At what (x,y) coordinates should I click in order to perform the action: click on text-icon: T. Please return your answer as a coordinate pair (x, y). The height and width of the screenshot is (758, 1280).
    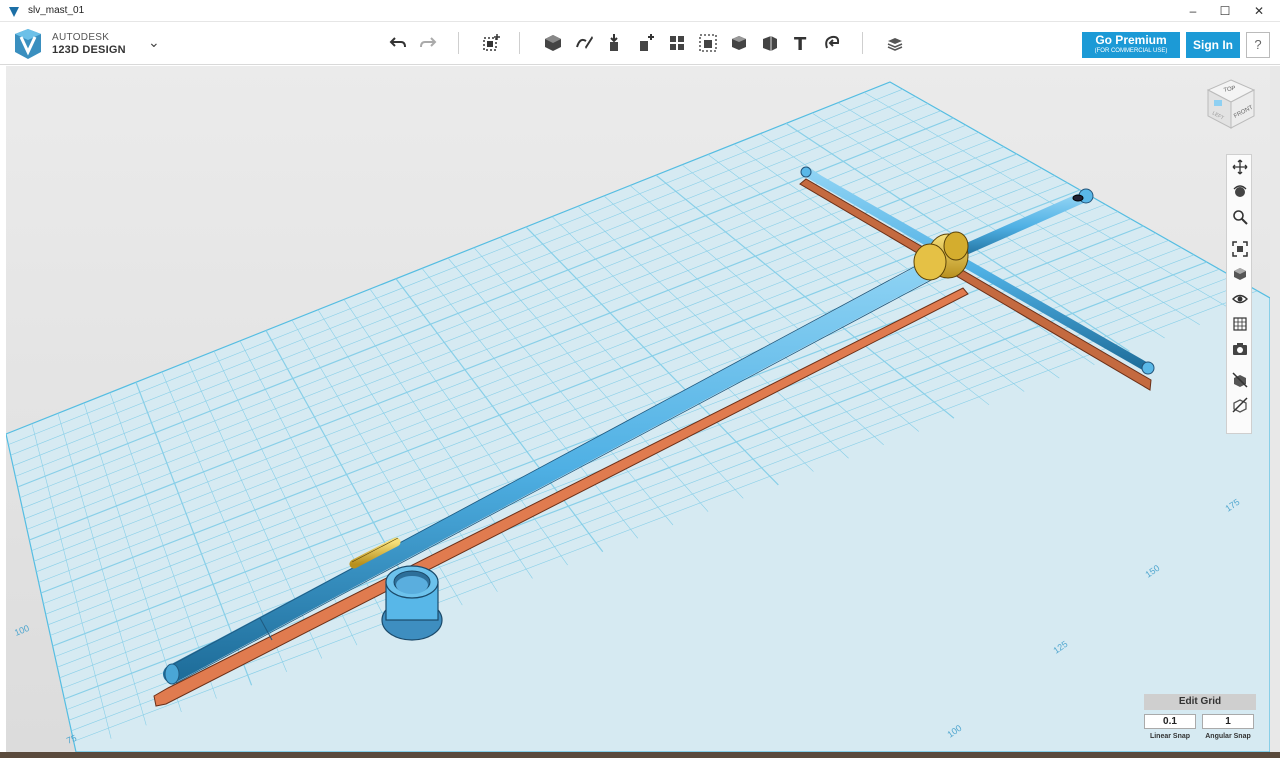
    Looking at the image, I should click on (801, 43).